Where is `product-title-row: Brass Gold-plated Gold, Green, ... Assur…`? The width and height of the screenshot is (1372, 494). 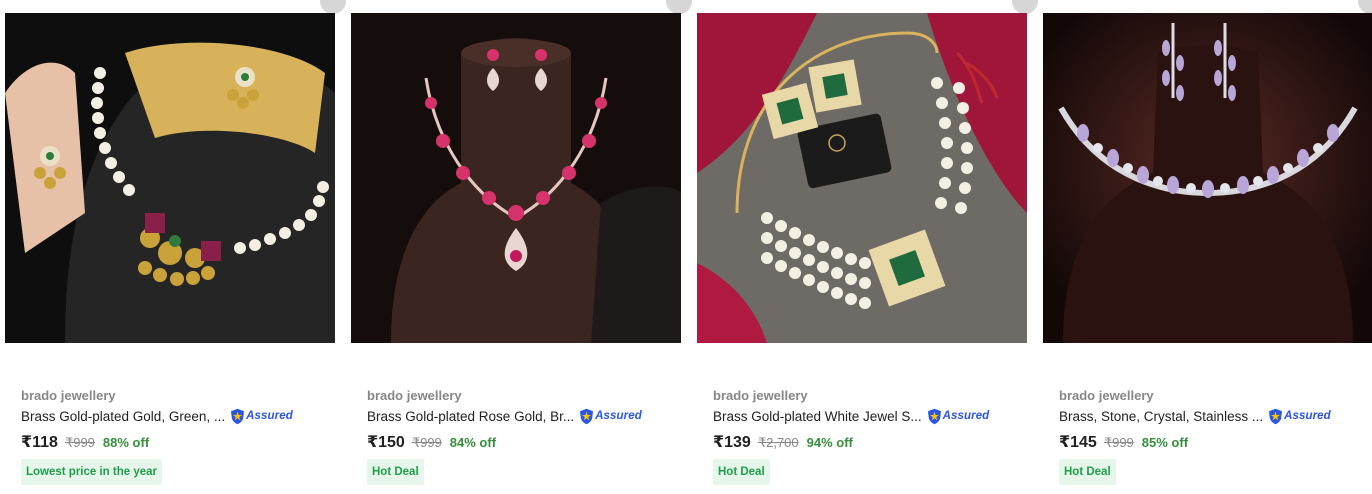 product-title-row: Brass Gold-plated Gold, Green, ... Assur… is located at coordinates (157, 416).